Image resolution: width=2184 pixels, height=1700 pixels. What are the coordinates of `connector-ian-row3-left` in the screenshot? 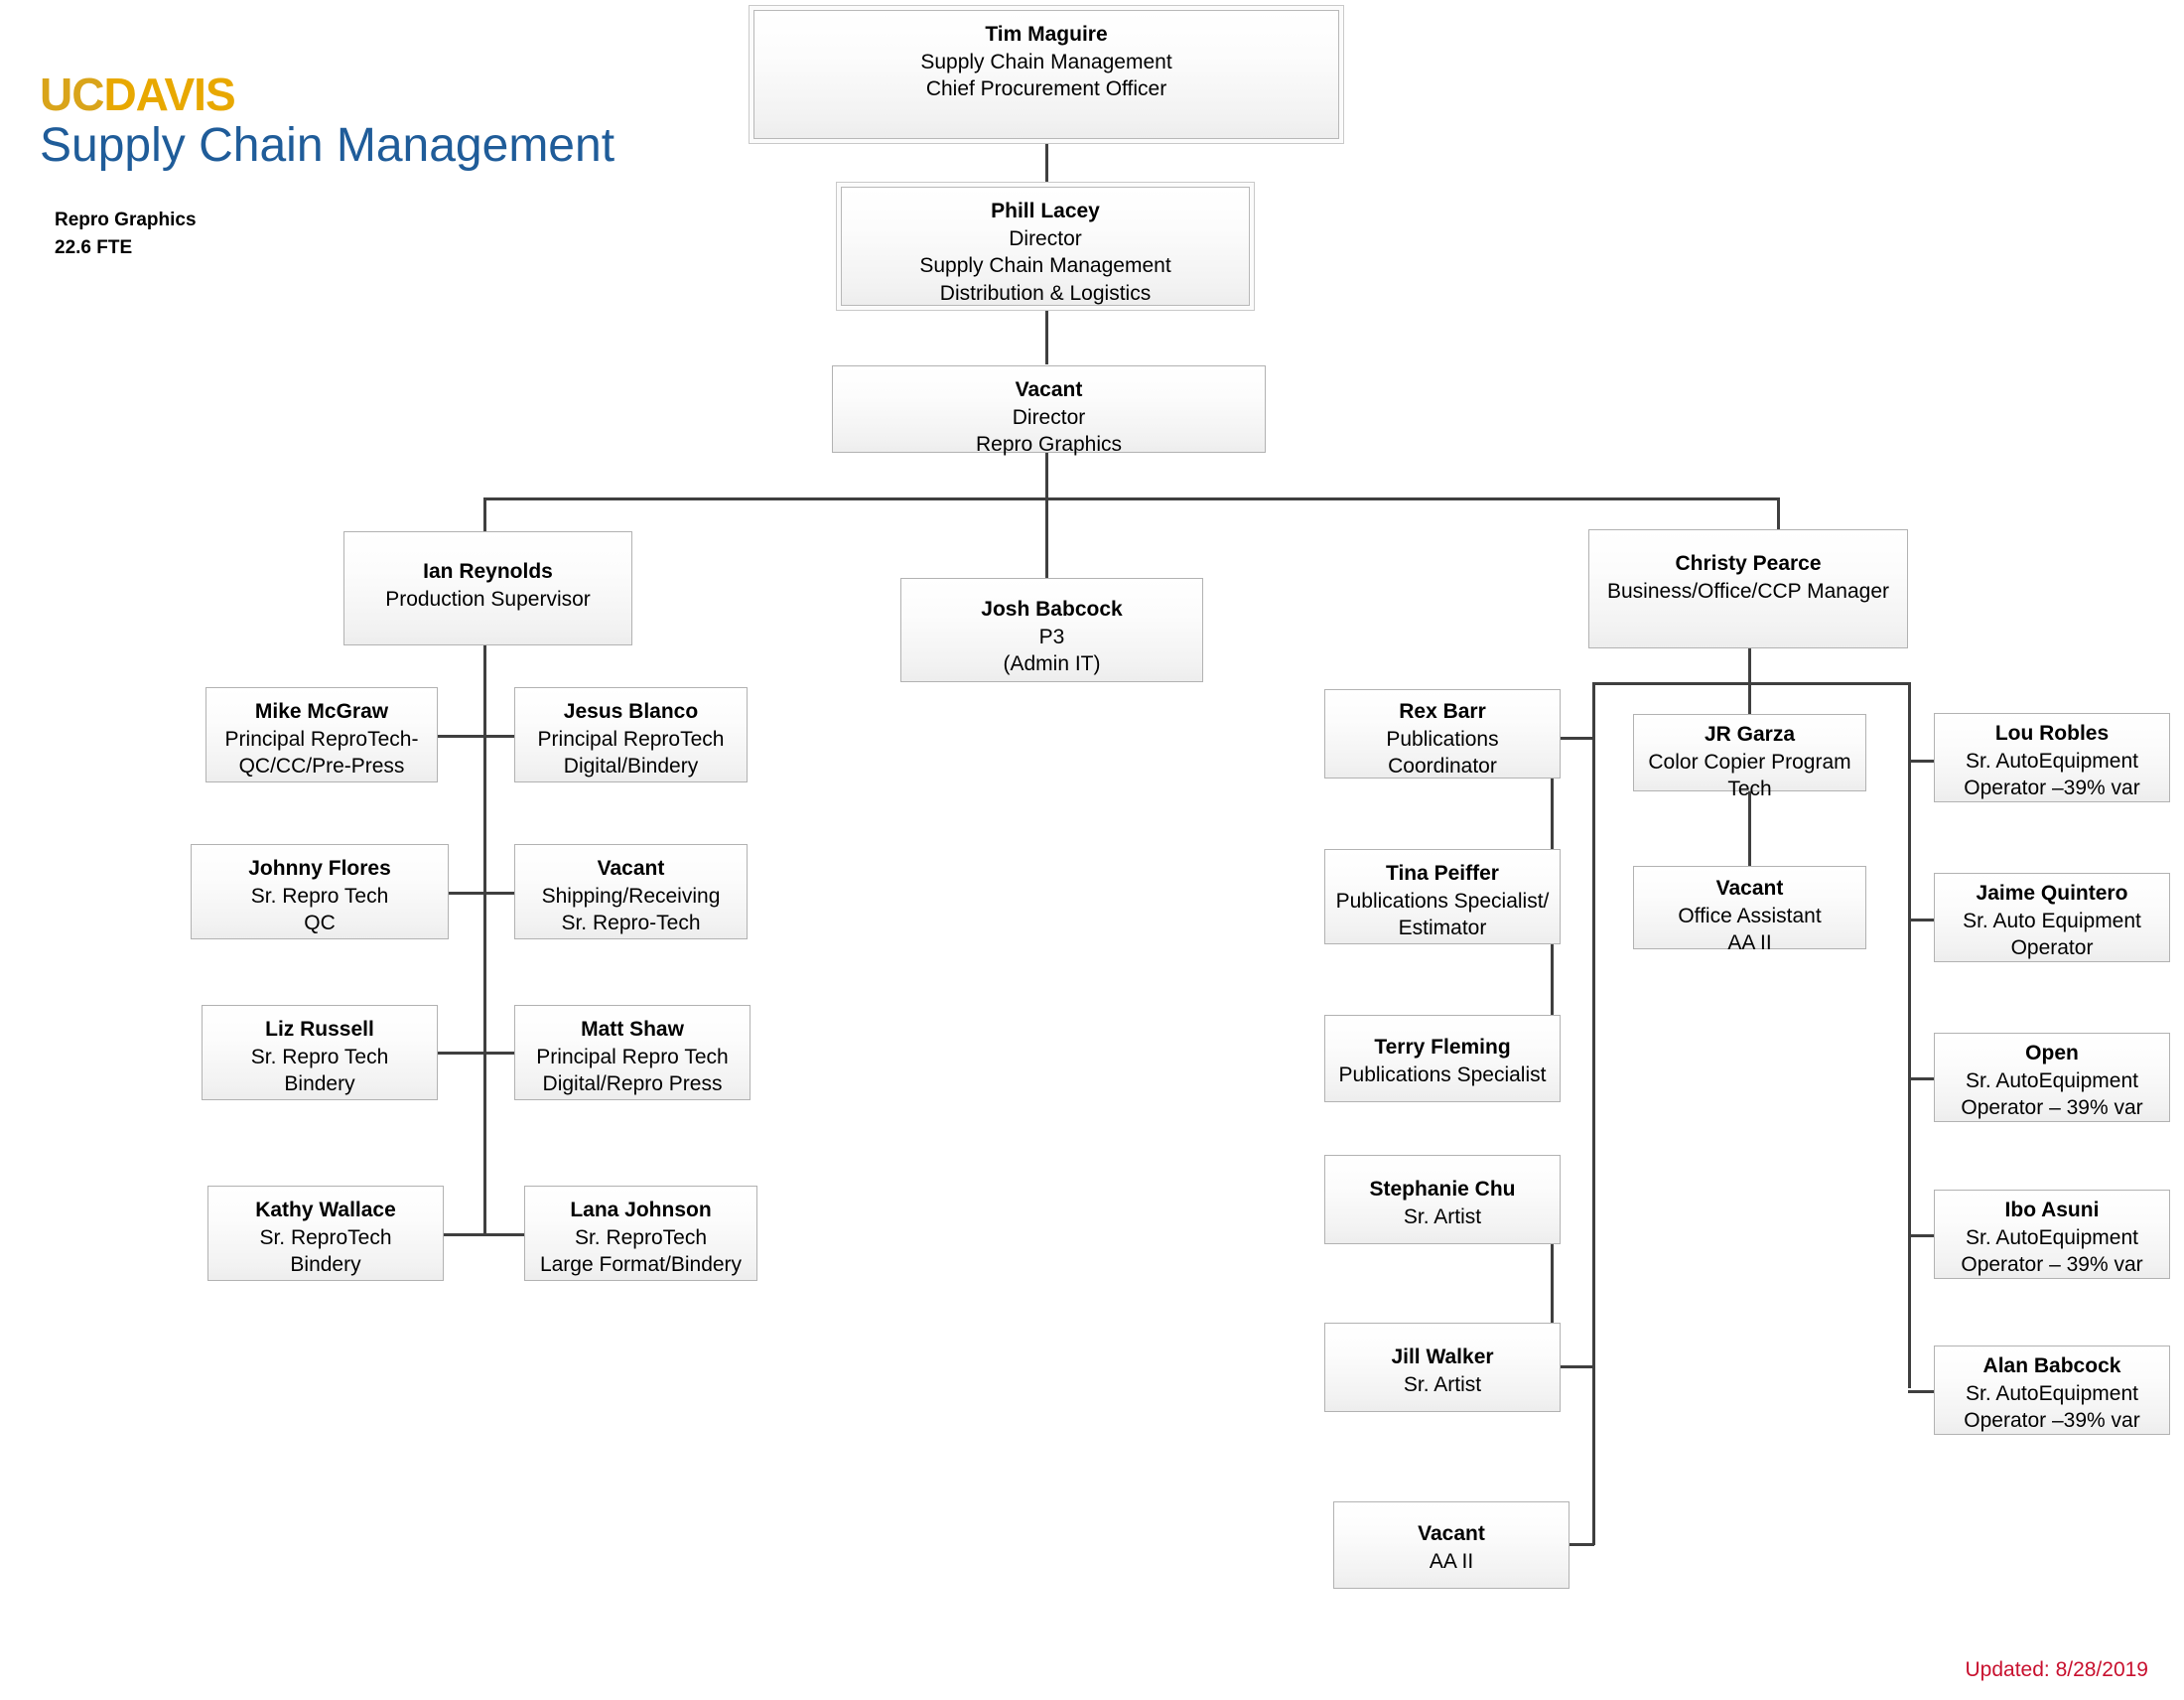 It's located at (461, 1053).